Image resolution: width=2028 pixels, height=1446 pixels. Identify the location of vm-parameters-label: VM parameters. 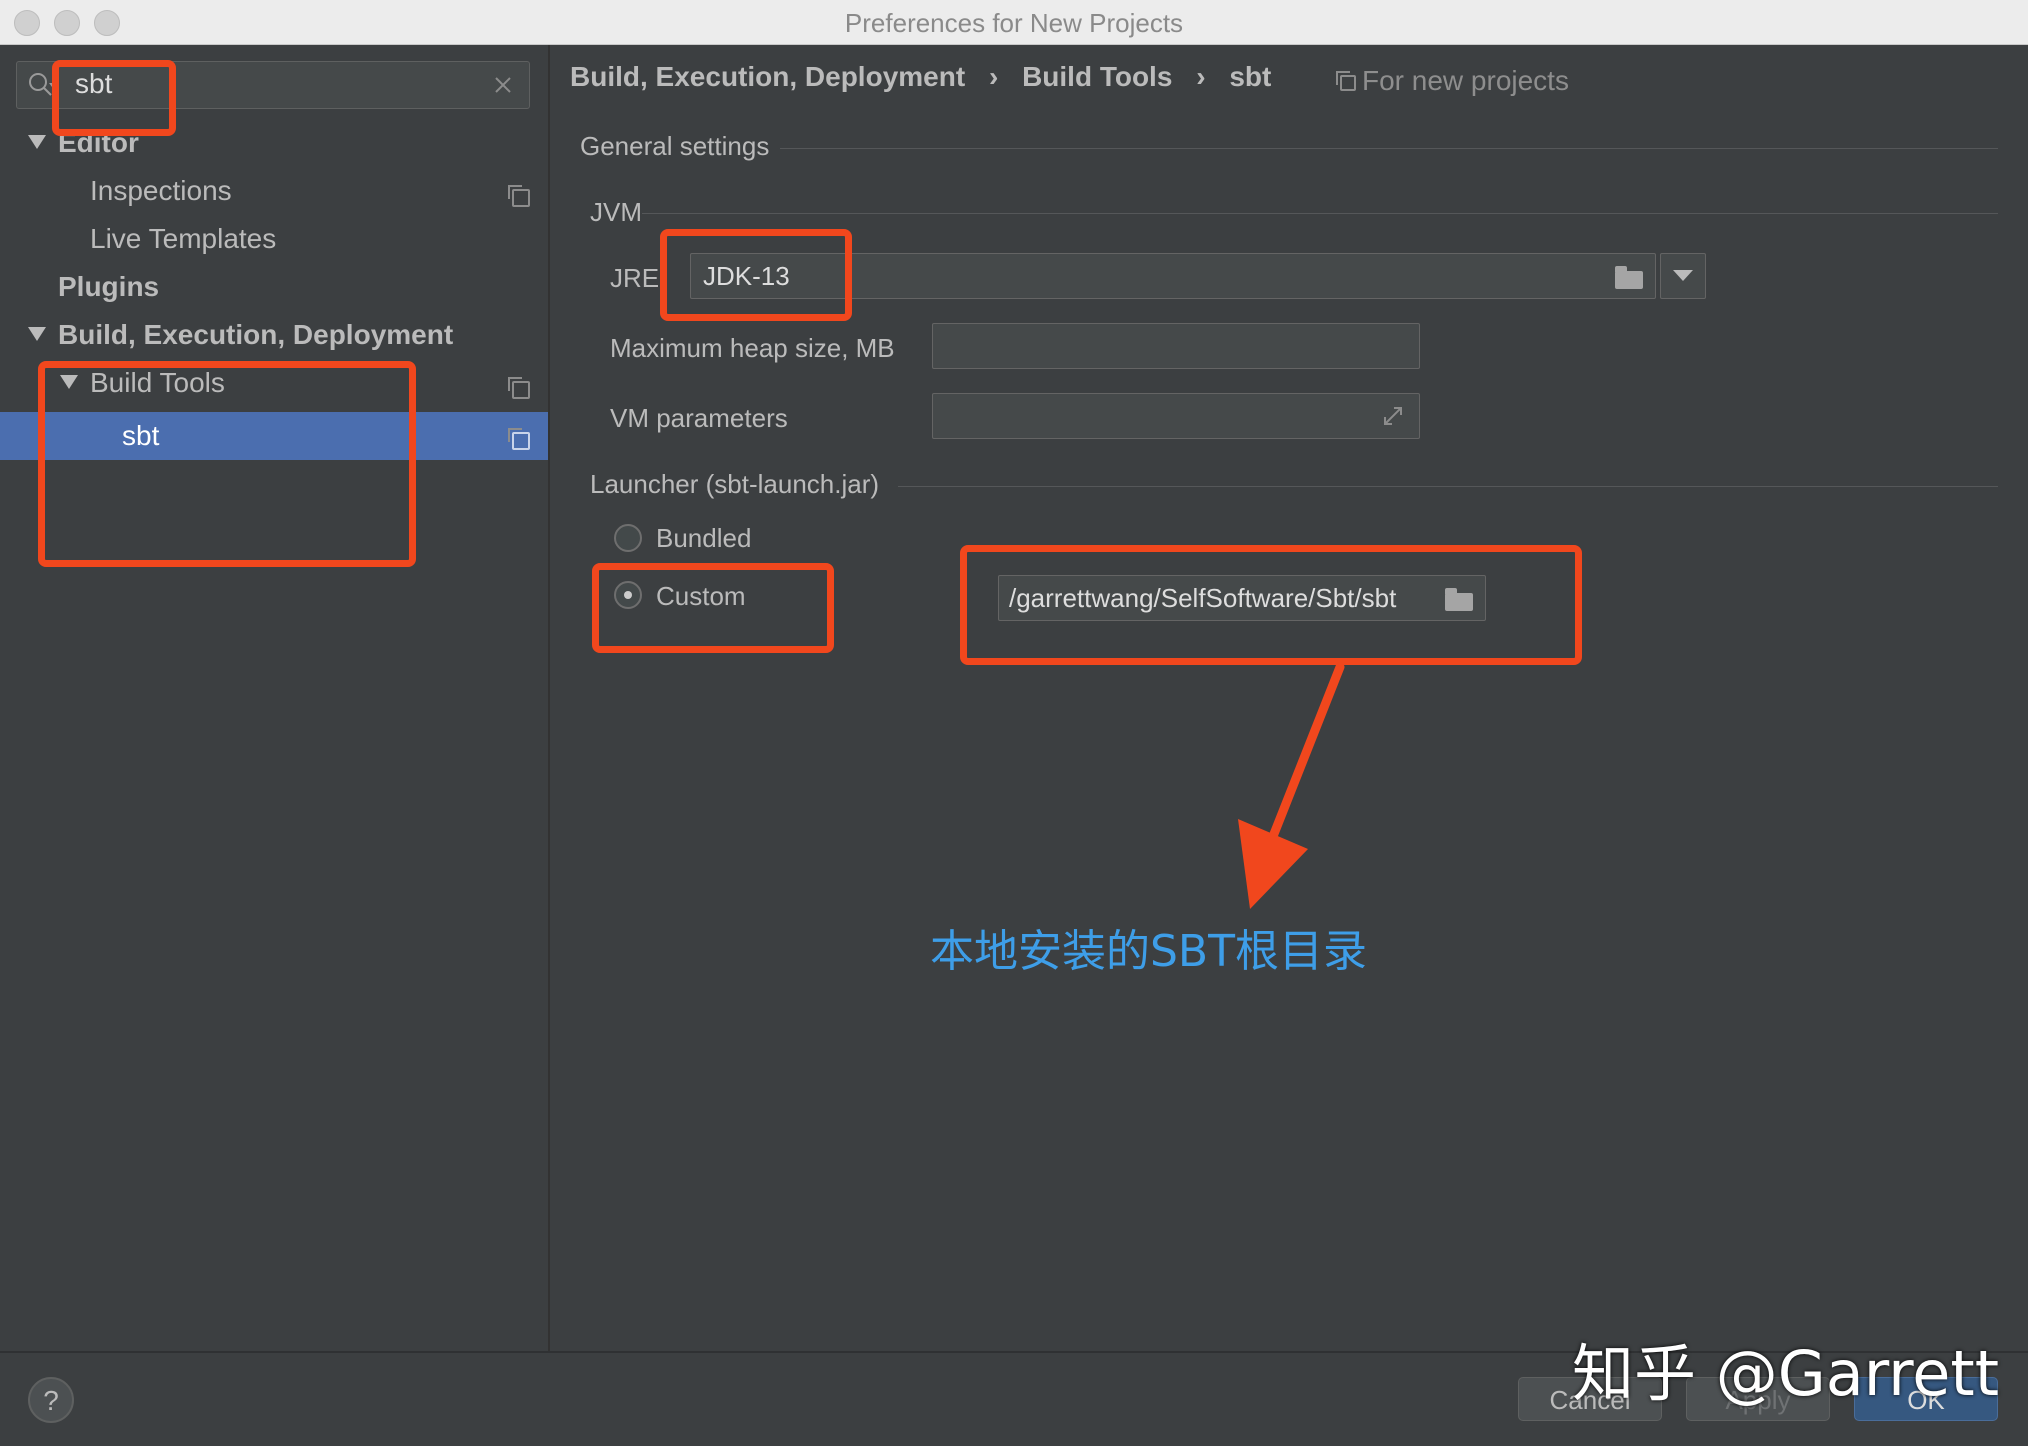
(699, 418).